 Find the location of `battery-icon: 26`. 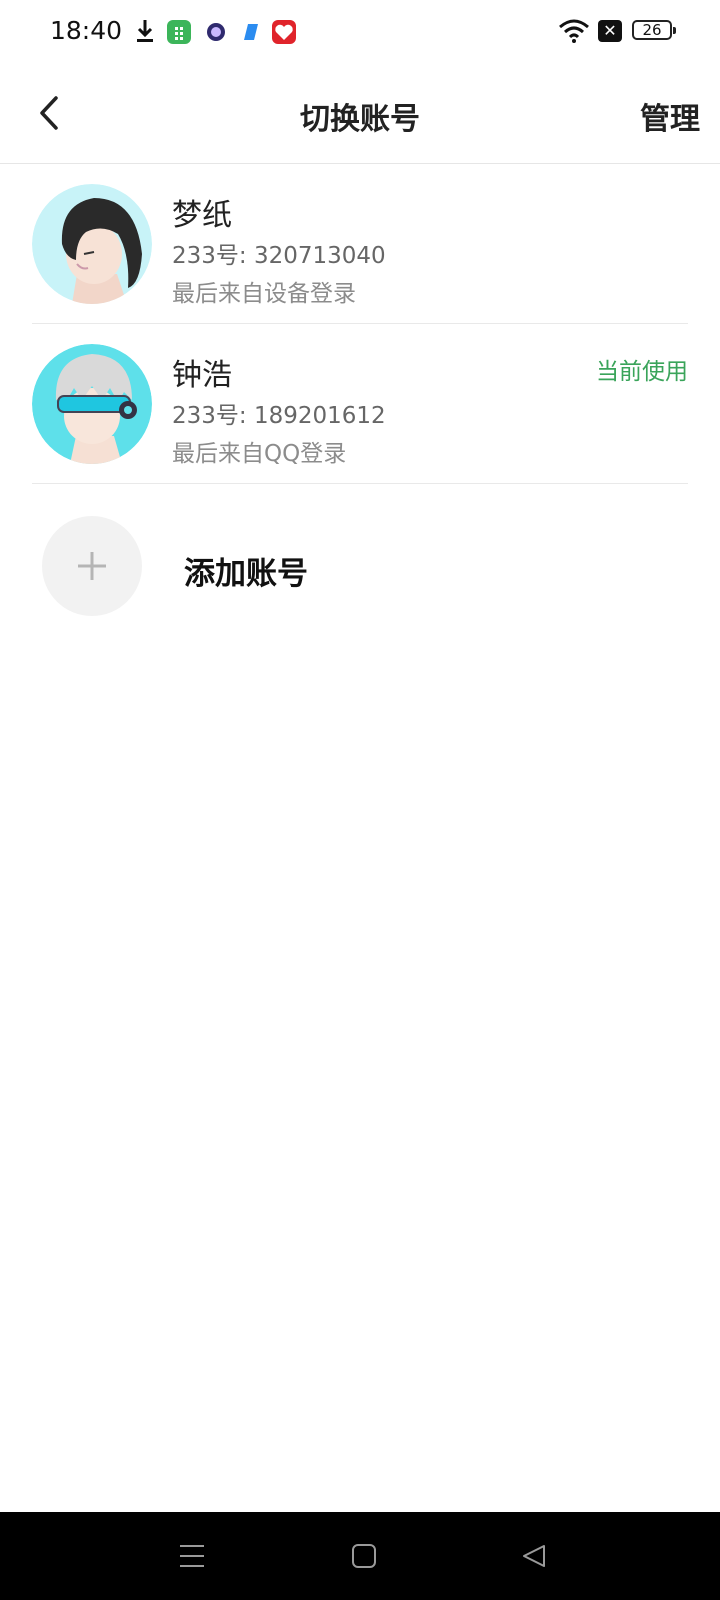

battery-icon: 26 is located at coordinates (654, 30).